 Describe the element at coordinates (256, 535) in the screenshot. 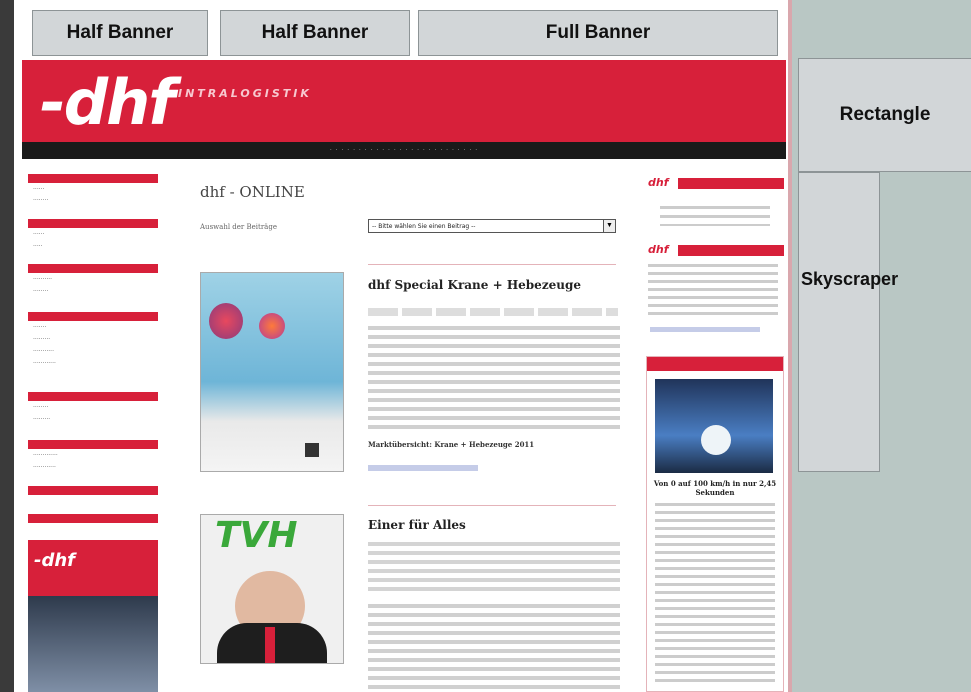

I see `article-2-image-logo: TVH` at that location.